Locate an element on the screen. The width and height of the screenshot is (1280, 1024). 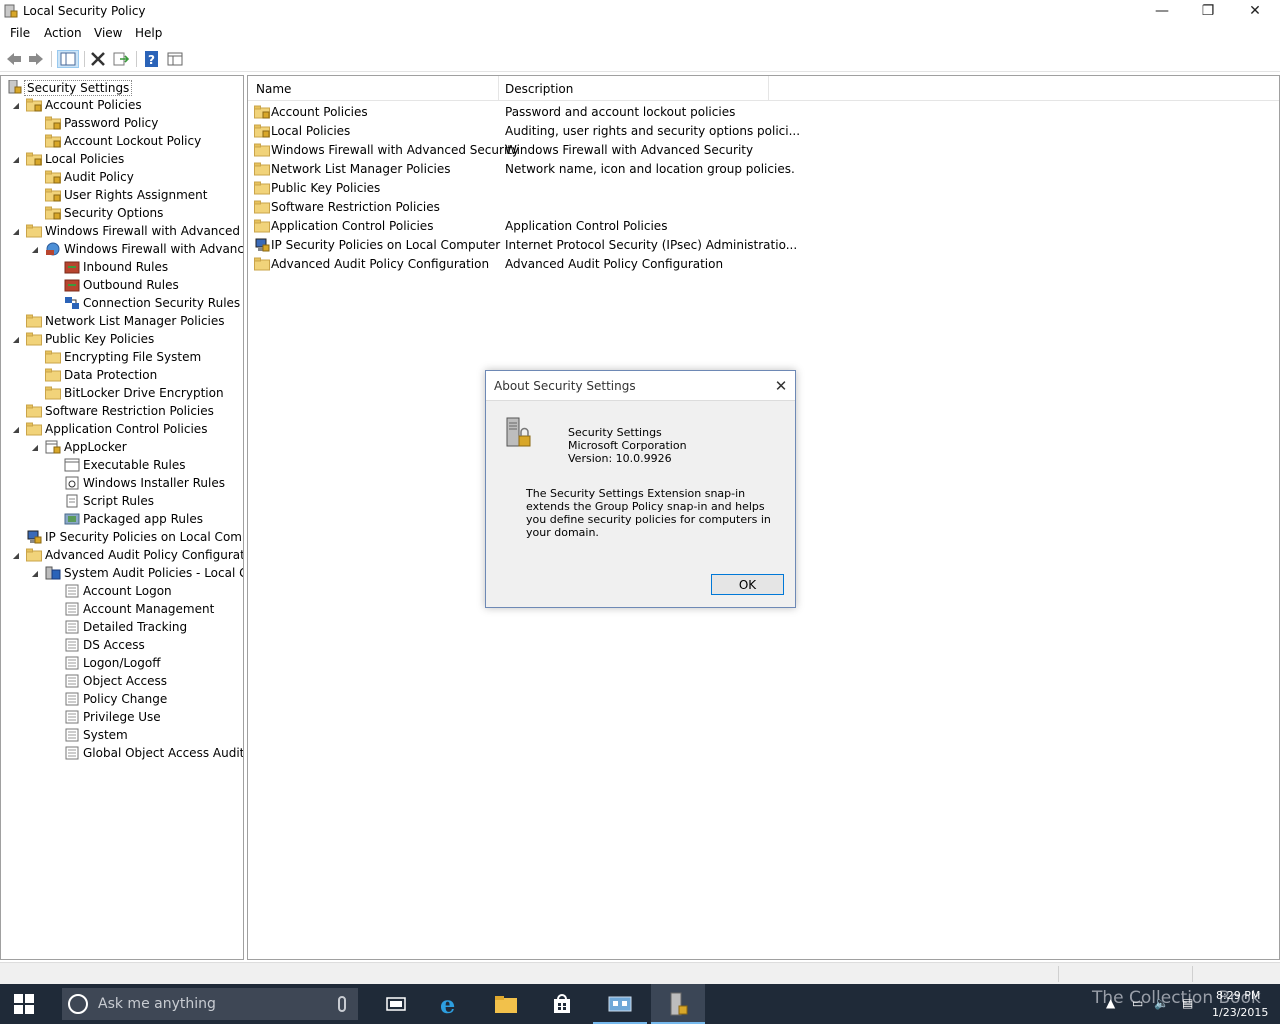
close-button: ✕ is located at coordinates (1255, 11).